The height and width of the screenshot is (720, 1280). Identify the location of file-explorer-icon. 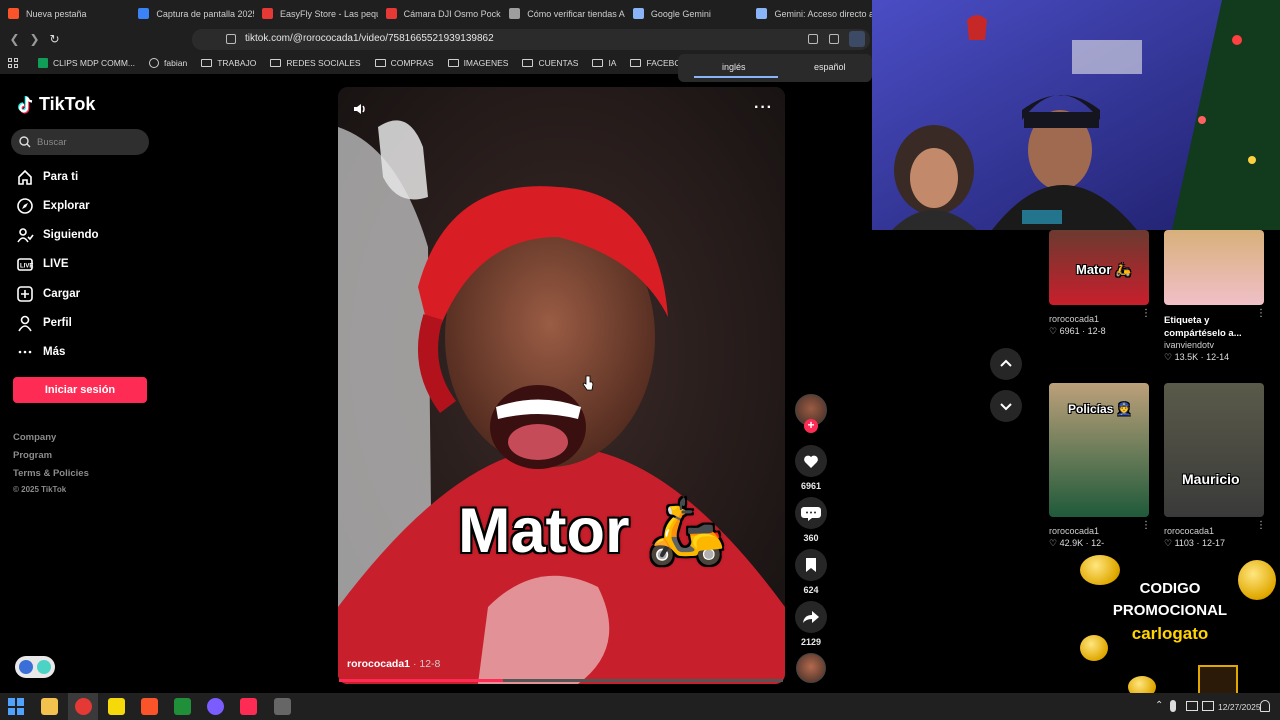
(49, 706).